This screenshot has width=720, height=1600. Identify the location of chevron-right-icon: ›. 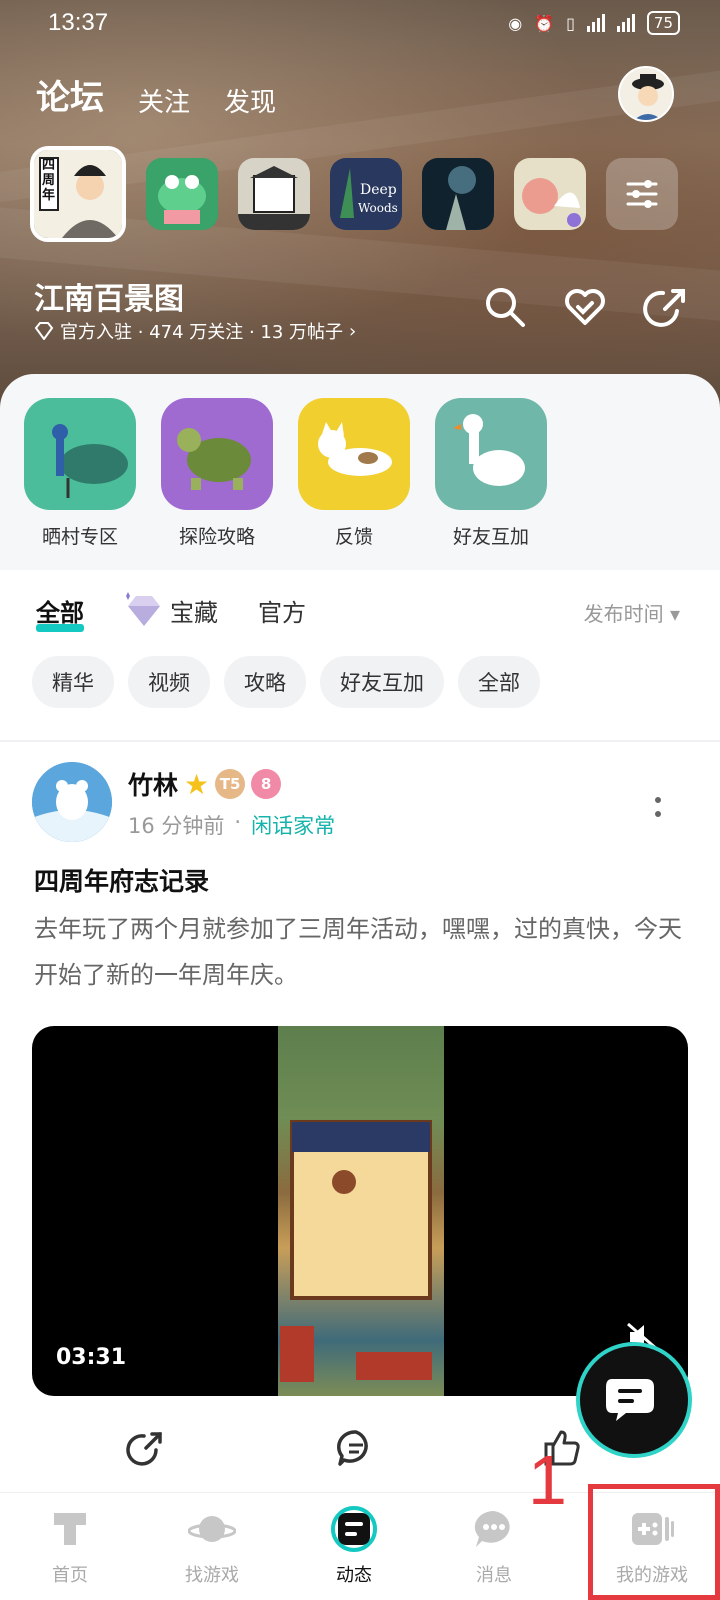
(353, 331).